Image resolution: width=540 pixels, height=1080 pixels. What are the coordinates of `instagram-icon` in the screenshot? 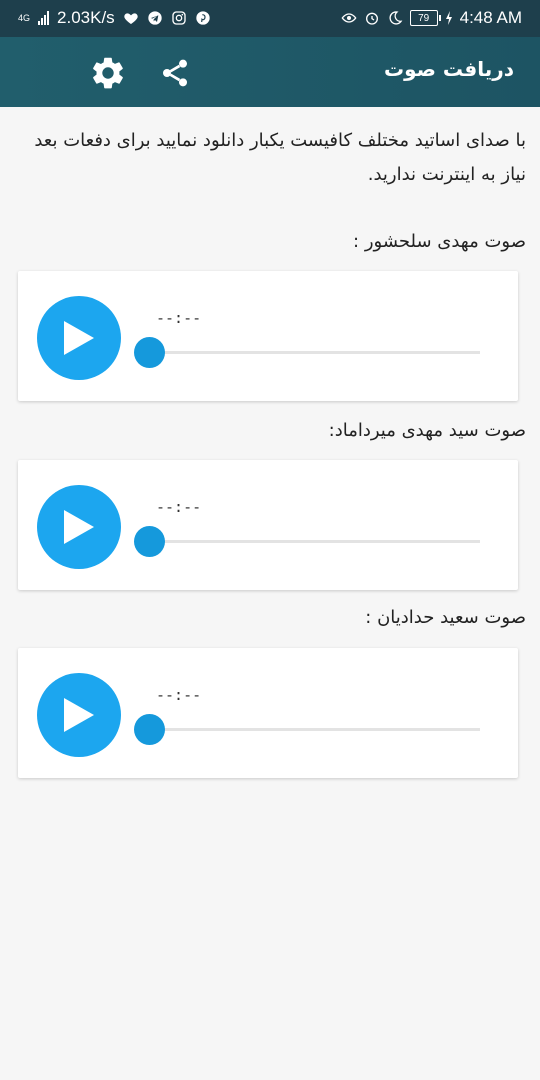 It's located at (179, 18).